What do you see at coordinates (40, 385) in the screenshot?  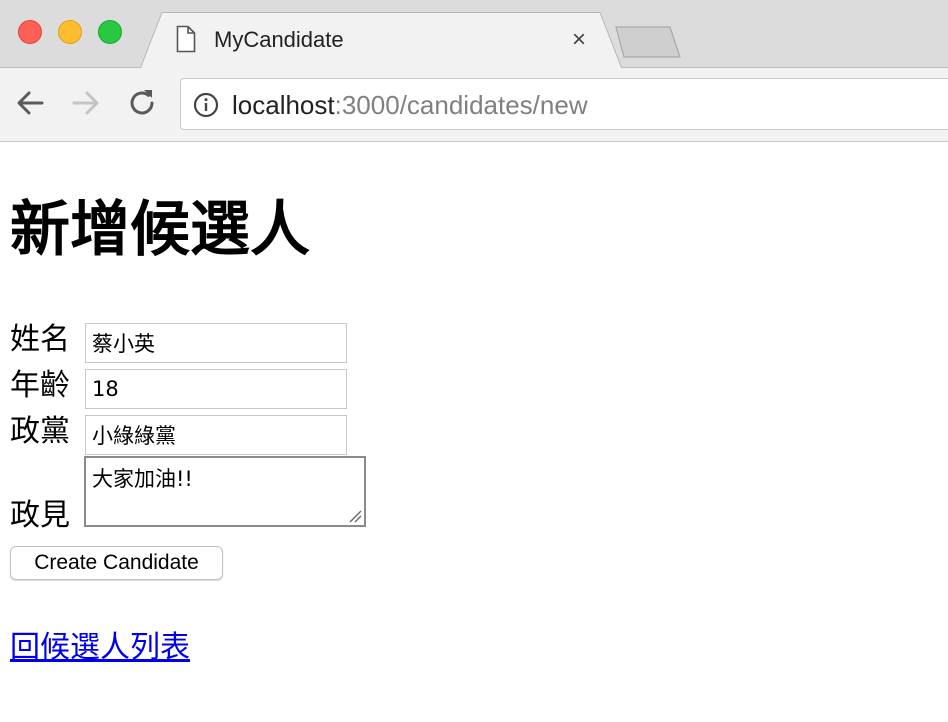 I see `age-label: 年齡` at bounding box center [40, 385].